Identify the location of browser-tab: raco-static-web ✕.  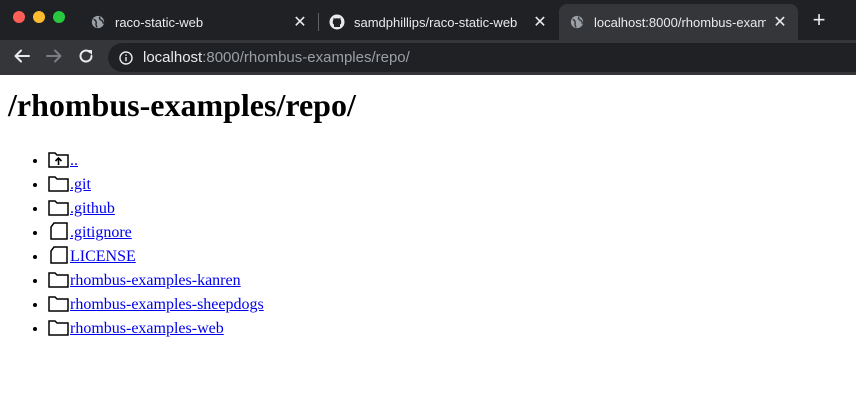
(199, 22).